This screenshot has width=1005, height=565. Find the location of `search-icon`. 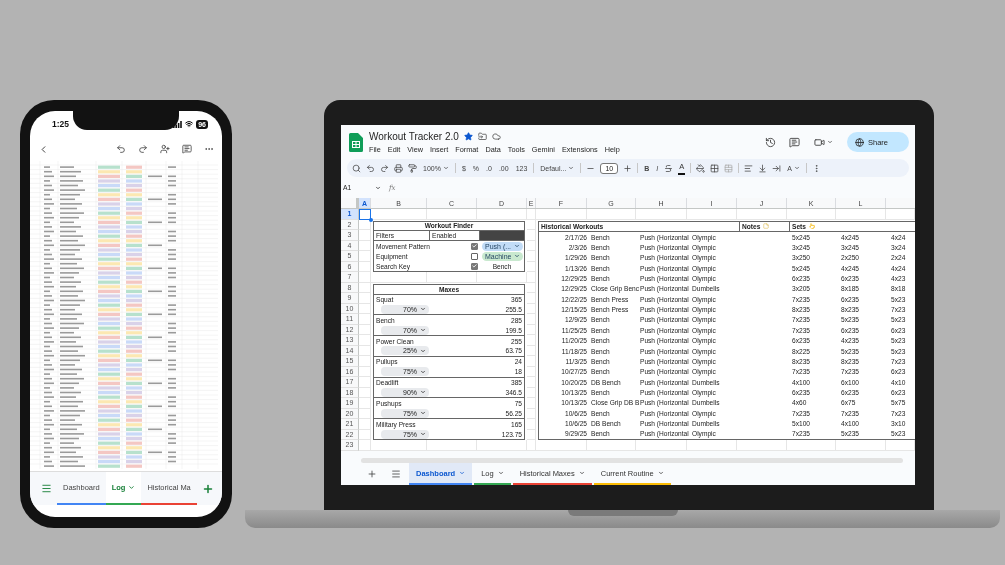

search-icon is located at coordinates (356, 168).